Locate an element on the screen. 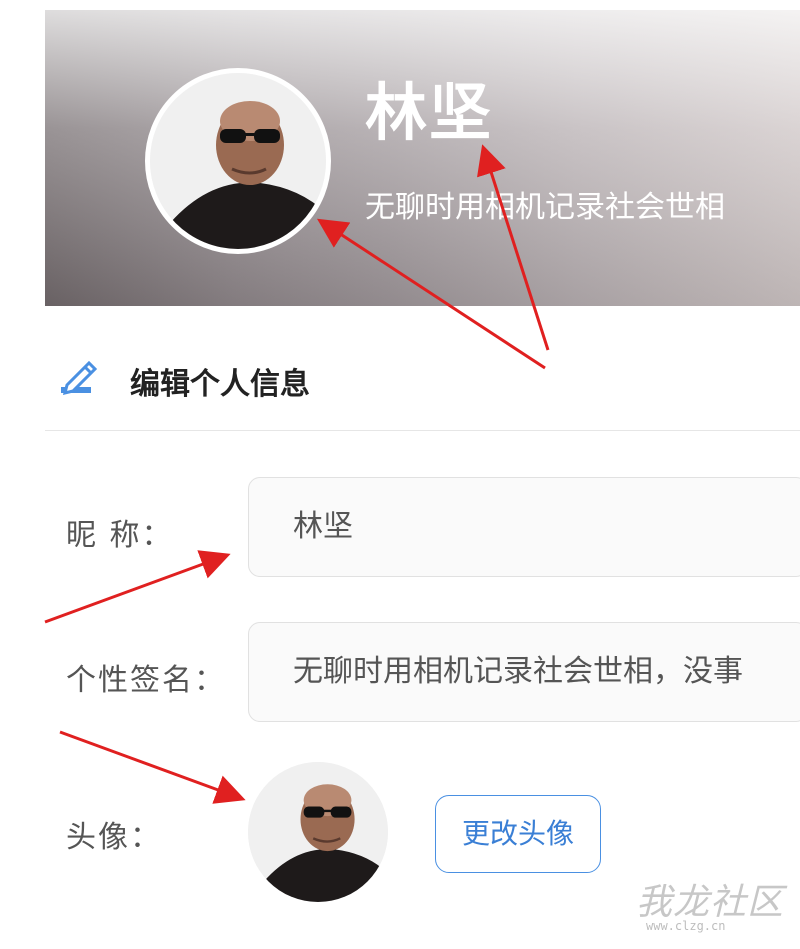  arrow-to-avatar is located at coordinates (152, 767).